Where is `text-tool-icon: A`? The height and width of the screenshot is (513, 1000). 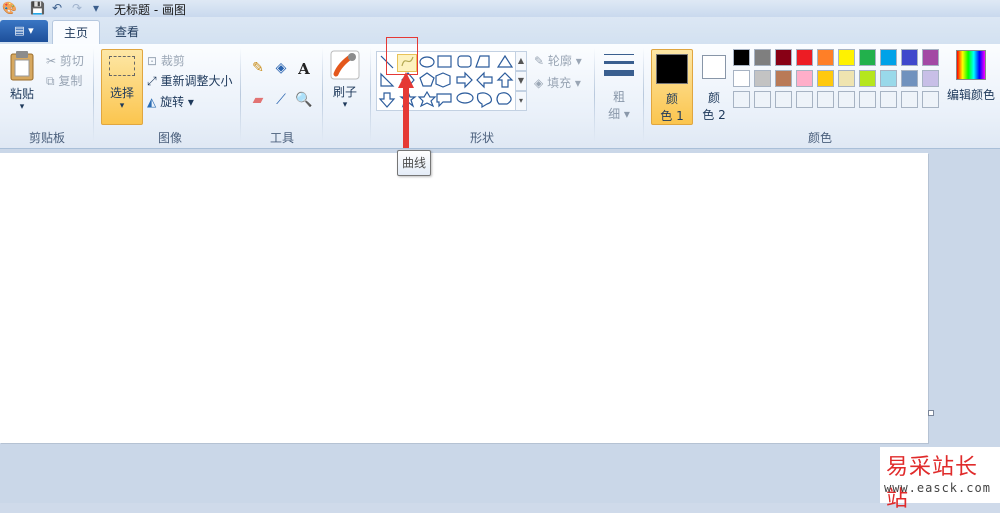
text-tool-icon: A is located at coordinates (304, 70).